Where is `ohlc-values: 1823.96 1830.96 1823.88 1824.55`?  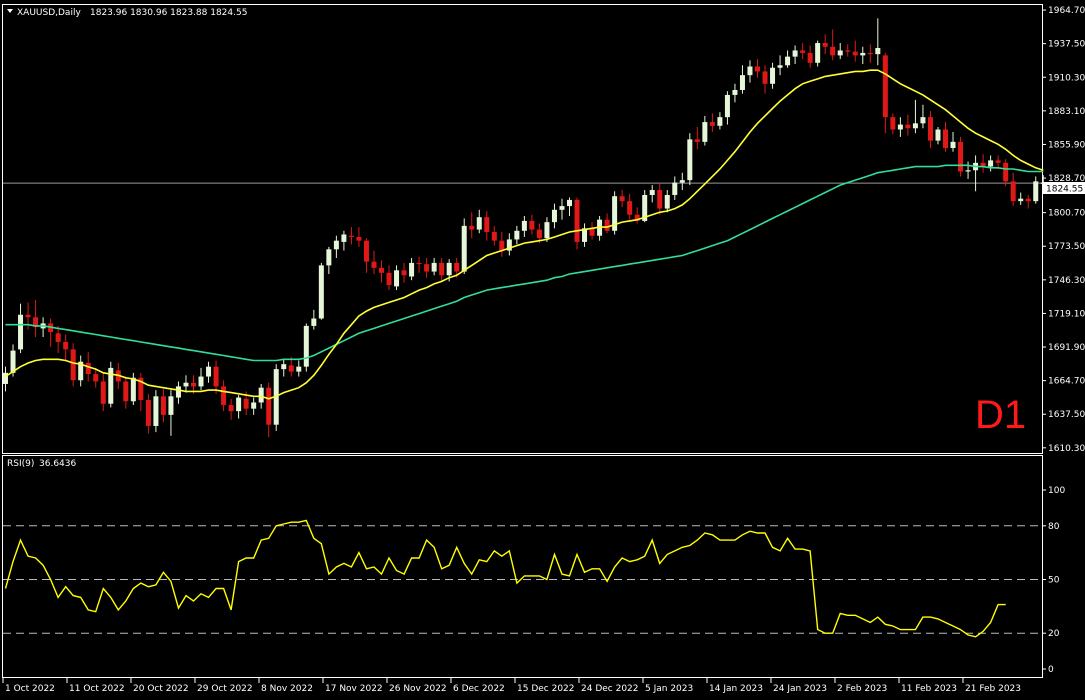 ohlc-values: 1823.96 1830.96 1823.88 1824.55 is located at coordinates (168, 13).